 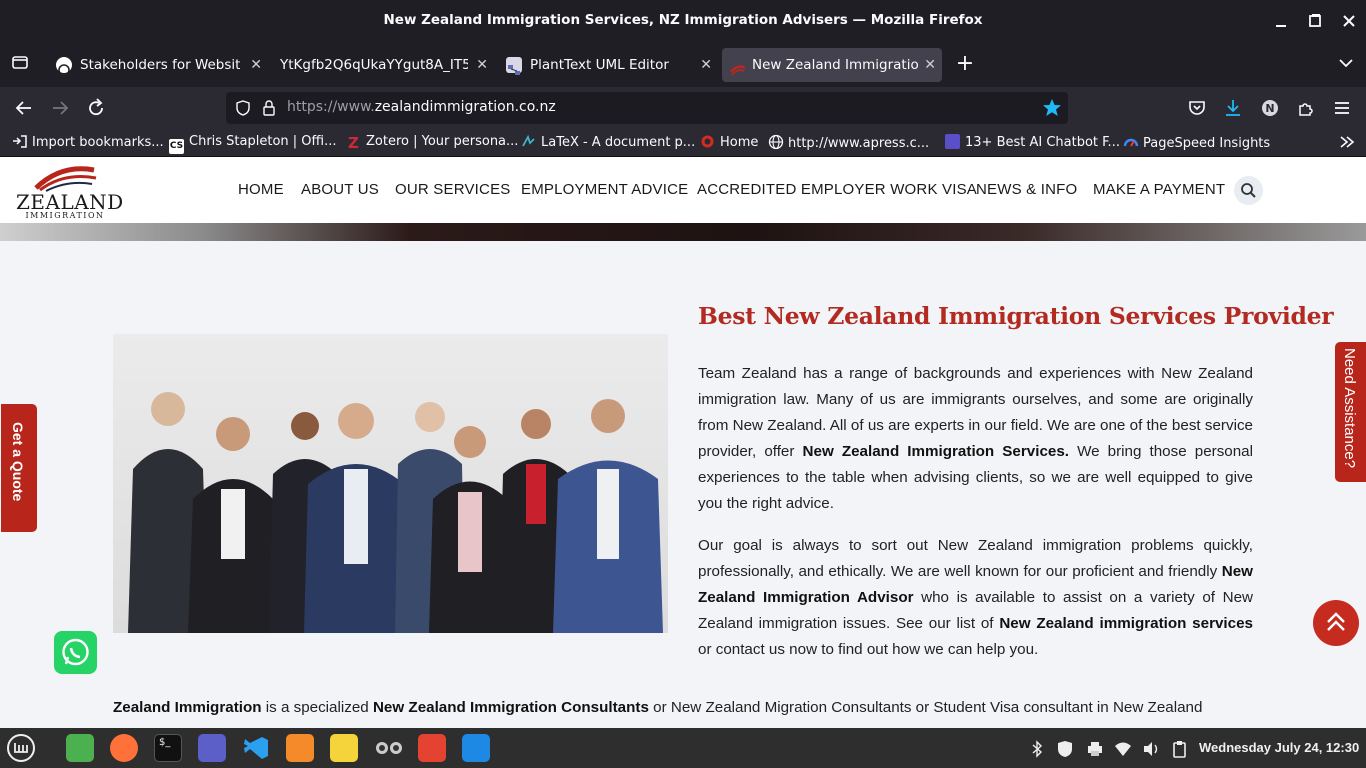 What do you see at coordinates (64, 66) in the screenshot?
I see `chatgpt-icon` at bounding box center [64, 66].